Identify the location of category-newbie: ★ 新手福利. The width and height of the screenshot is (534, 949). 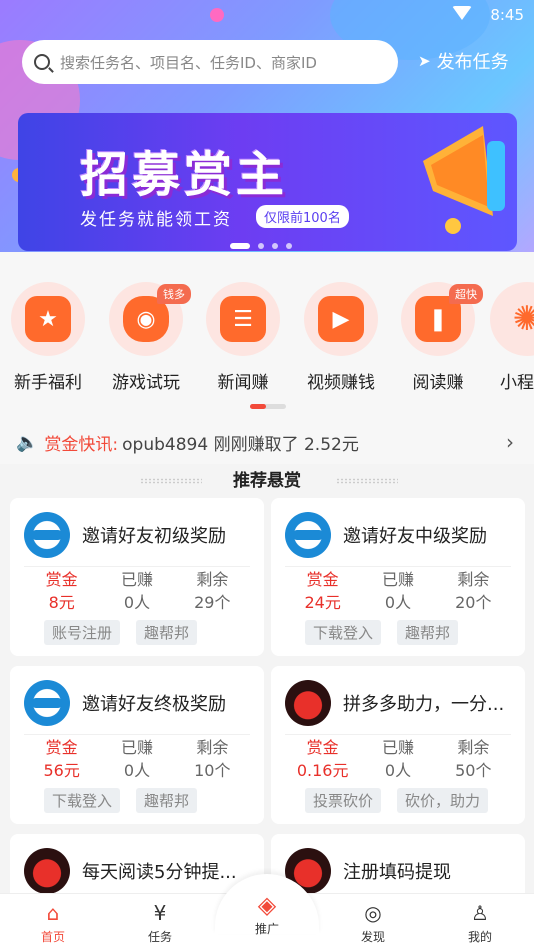
(48, 337).